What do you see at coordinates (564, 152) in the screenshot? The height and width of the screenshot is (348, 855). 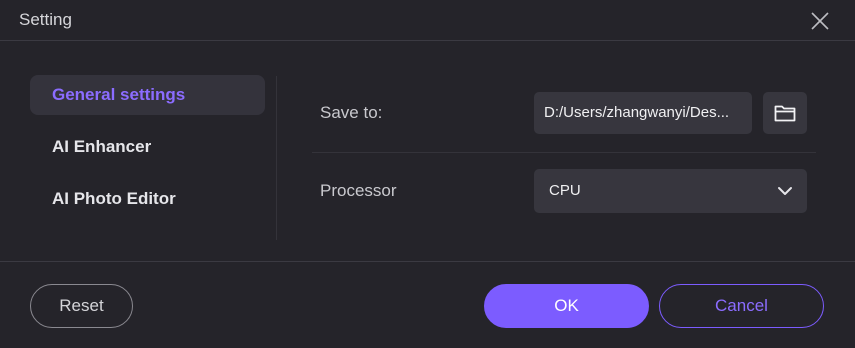 I see `content-divider` at bounding box center [564, 152].